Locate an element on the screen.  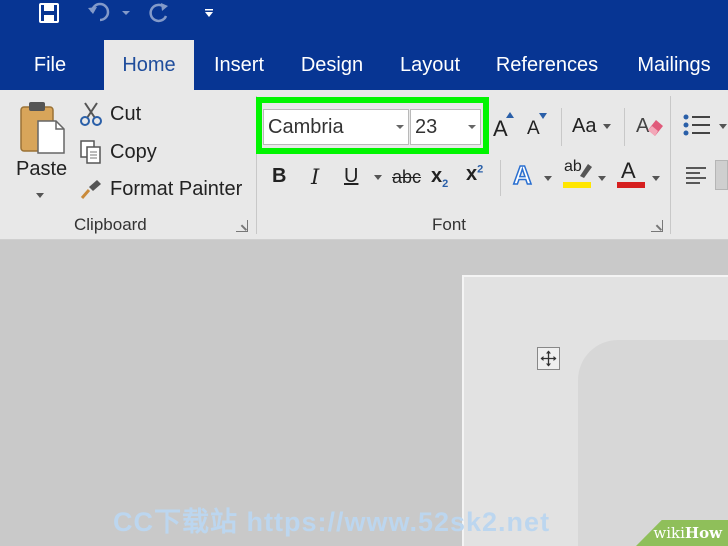
highlight-color-bar is located at coordinates (577, 185).